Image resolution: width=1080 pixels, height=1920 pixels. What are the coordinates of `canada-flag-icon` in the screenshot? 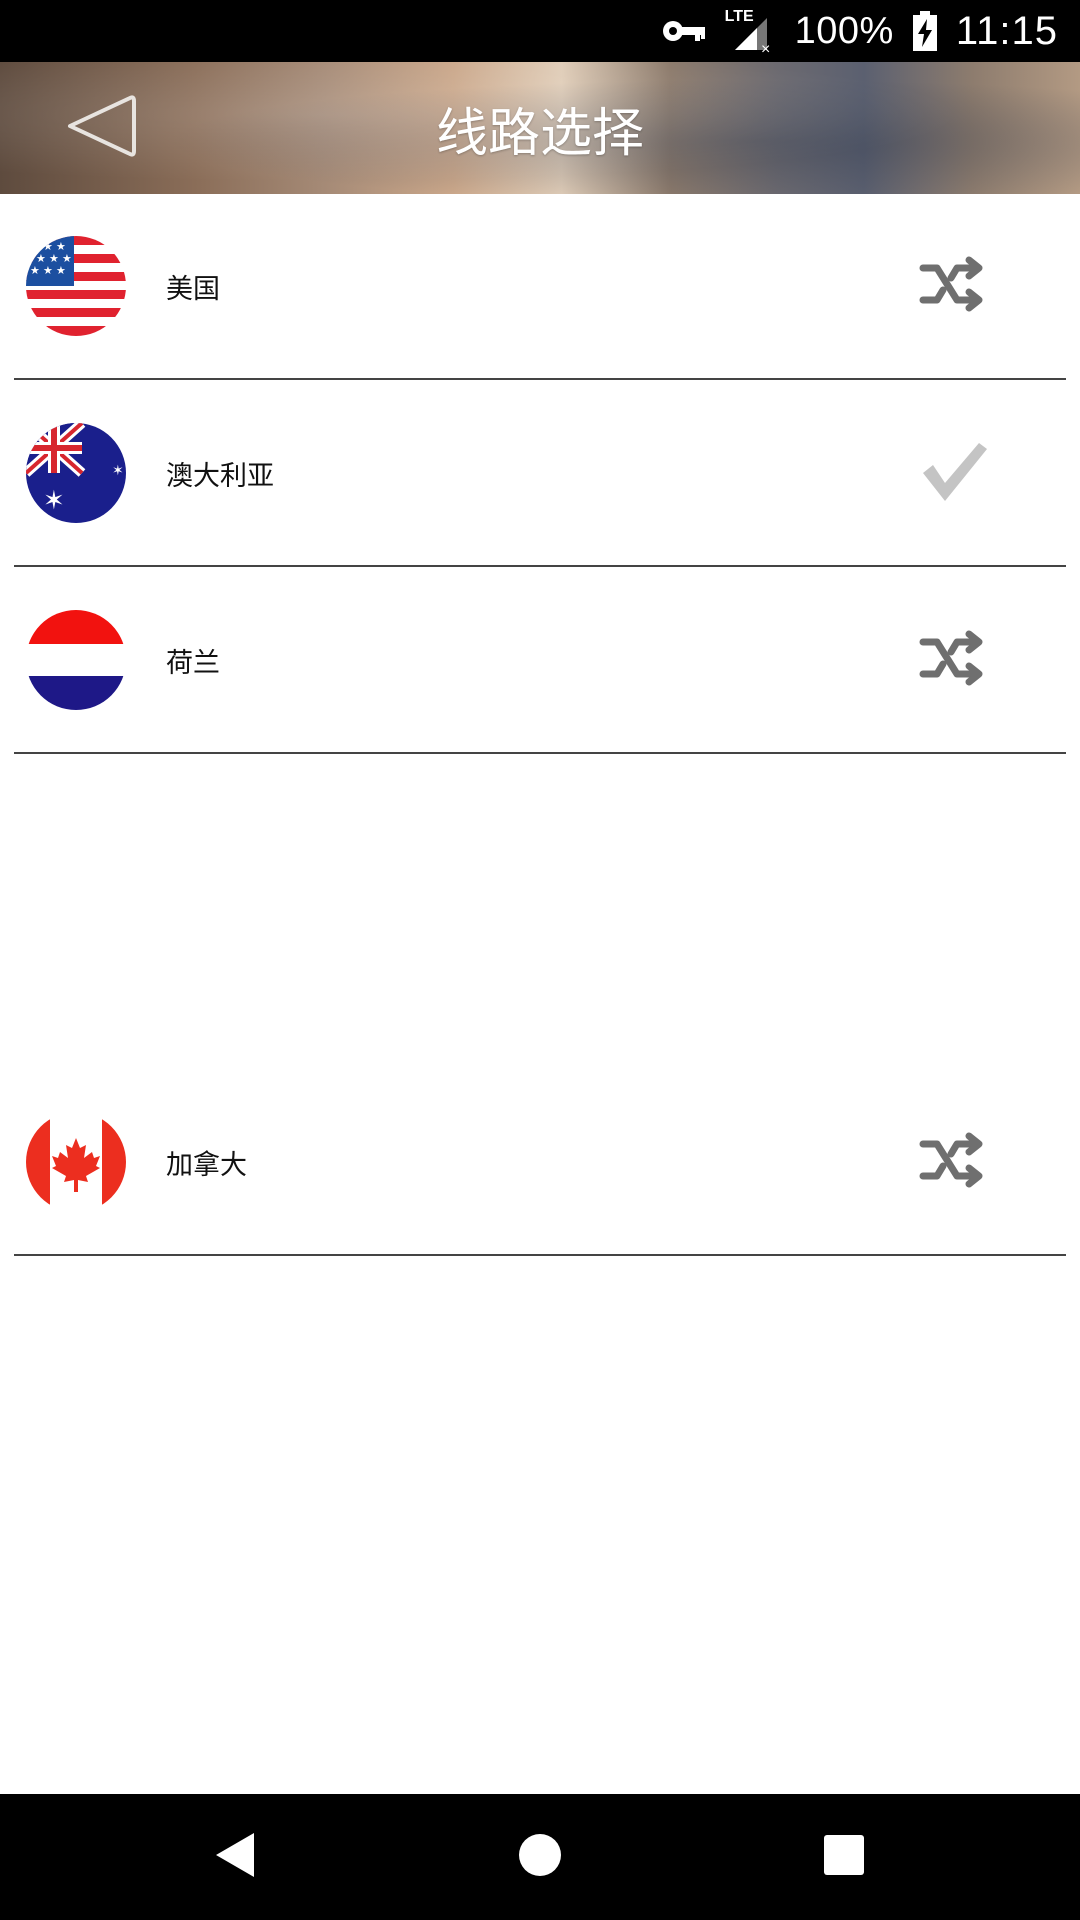 It's located at (76, 1162).